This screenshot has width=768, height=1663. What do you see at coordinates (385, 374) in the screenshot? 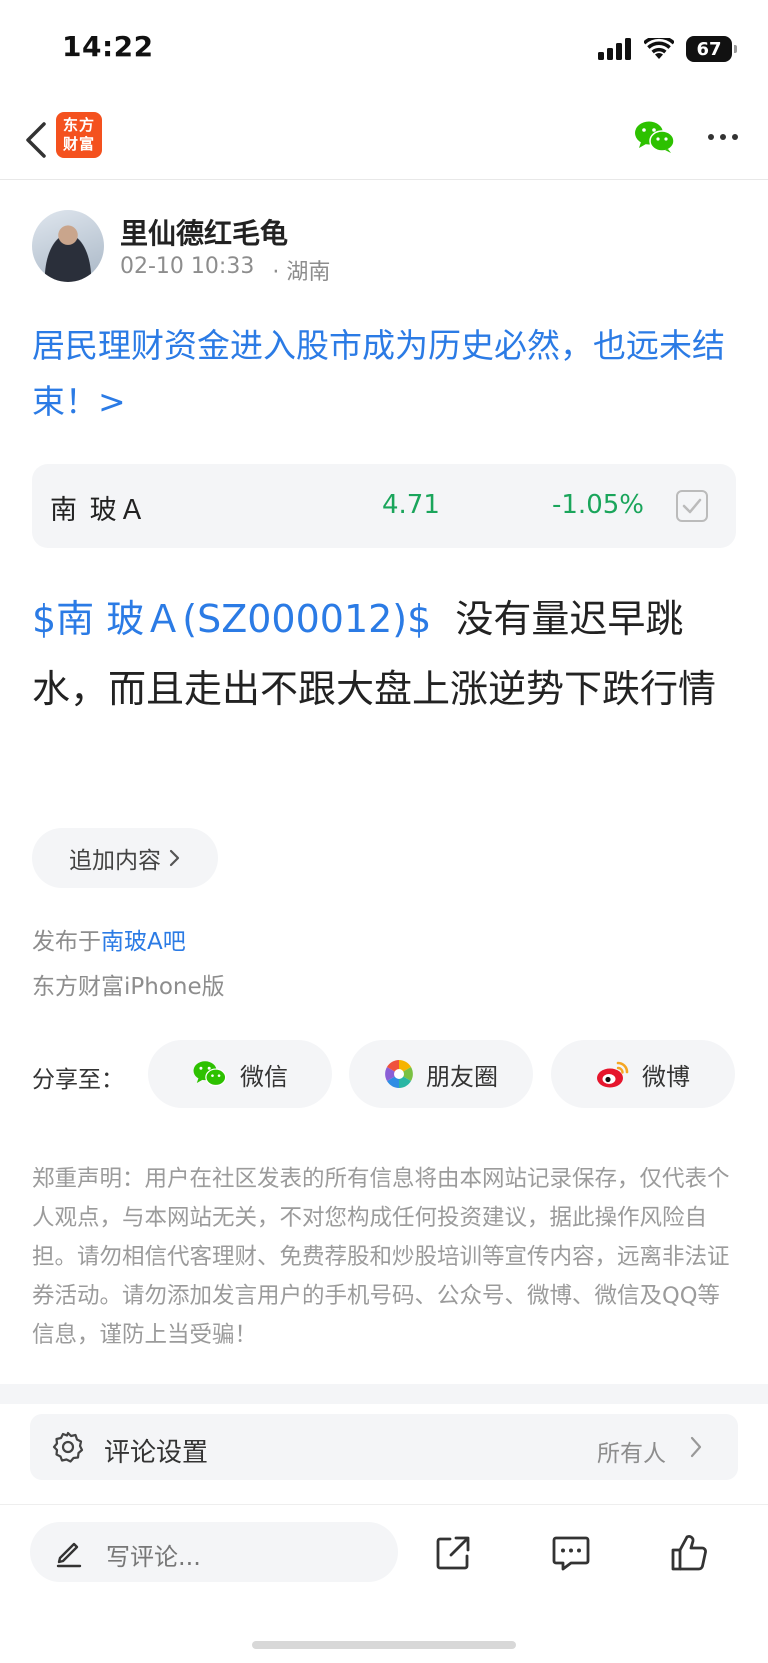
I see `post-title: 居民理财资金进入股市成为历史必然，也远未结束！>` at bounding box center [385, 374].